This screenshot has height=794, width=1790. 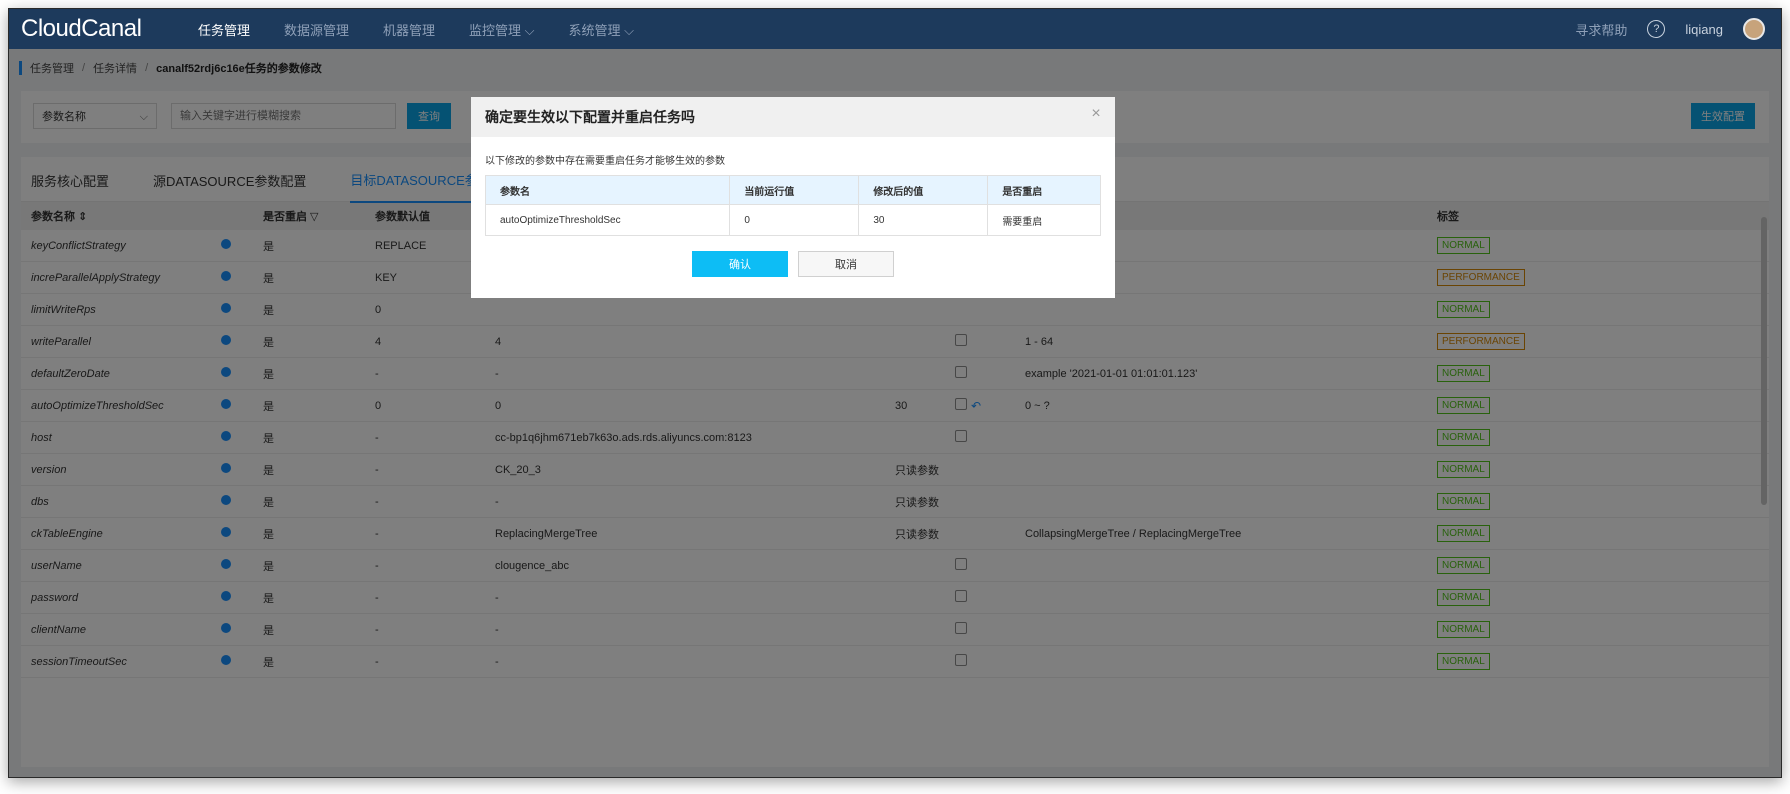 I want to click on dialog-title: 确定要生效以下配置并重启任务吗, so click(x=590, y=117).